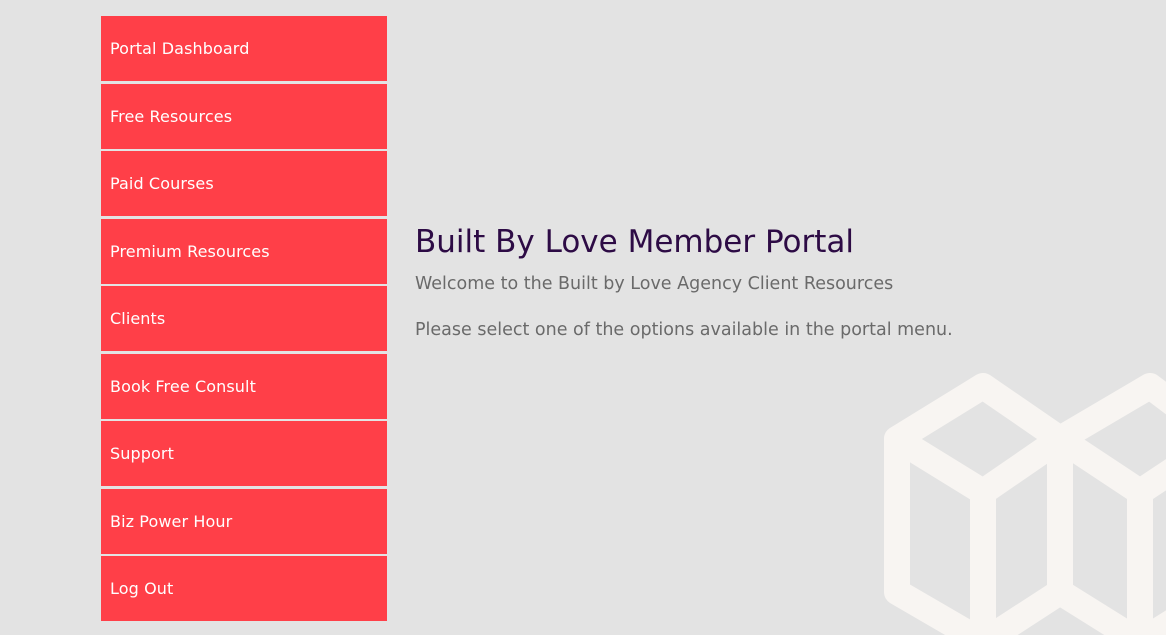 The image size is (1166, 635). What do you see at coordinates (635, 242) in the screenshot?
I see `page-title: Built By Love Member Portal` at bounding box center [635, 242].